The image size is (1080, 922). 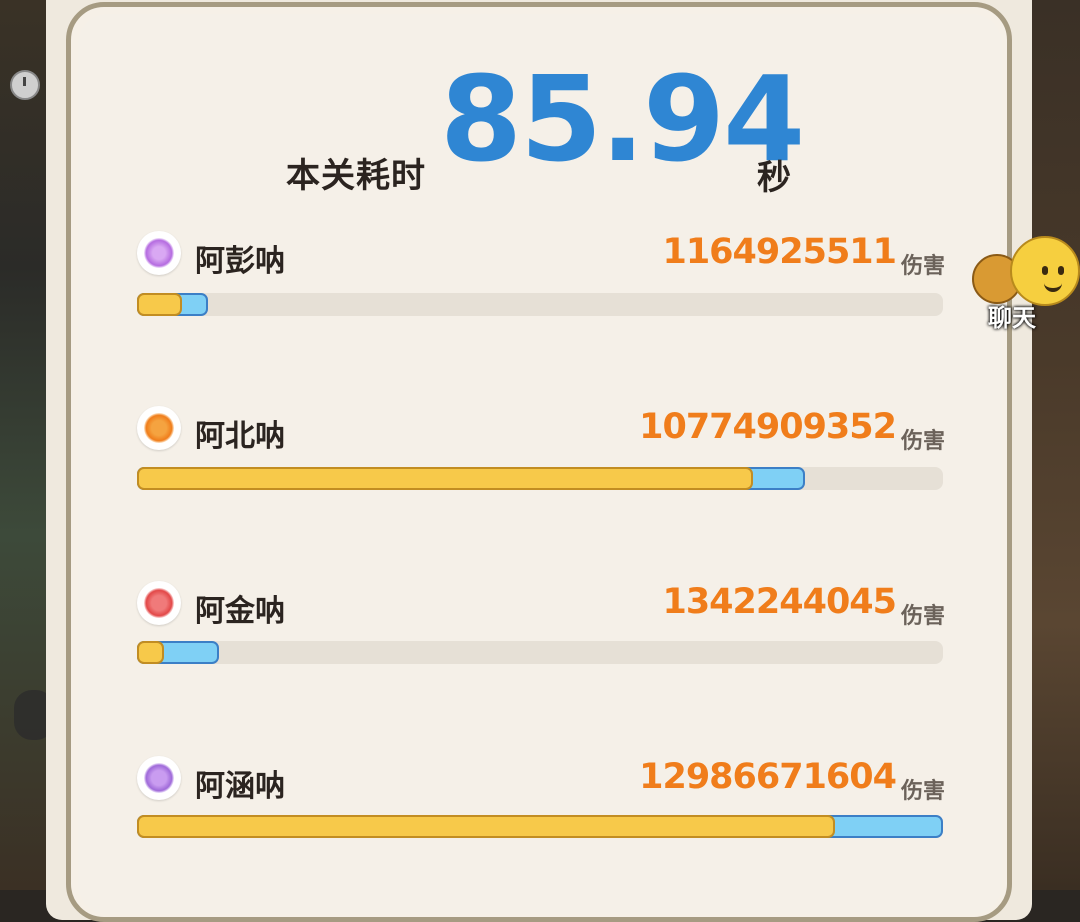 What do you see at coordinates (240, 261) in the screenshot?
I see `player-name: 阿彭呐` at bounding box center [240, 261].